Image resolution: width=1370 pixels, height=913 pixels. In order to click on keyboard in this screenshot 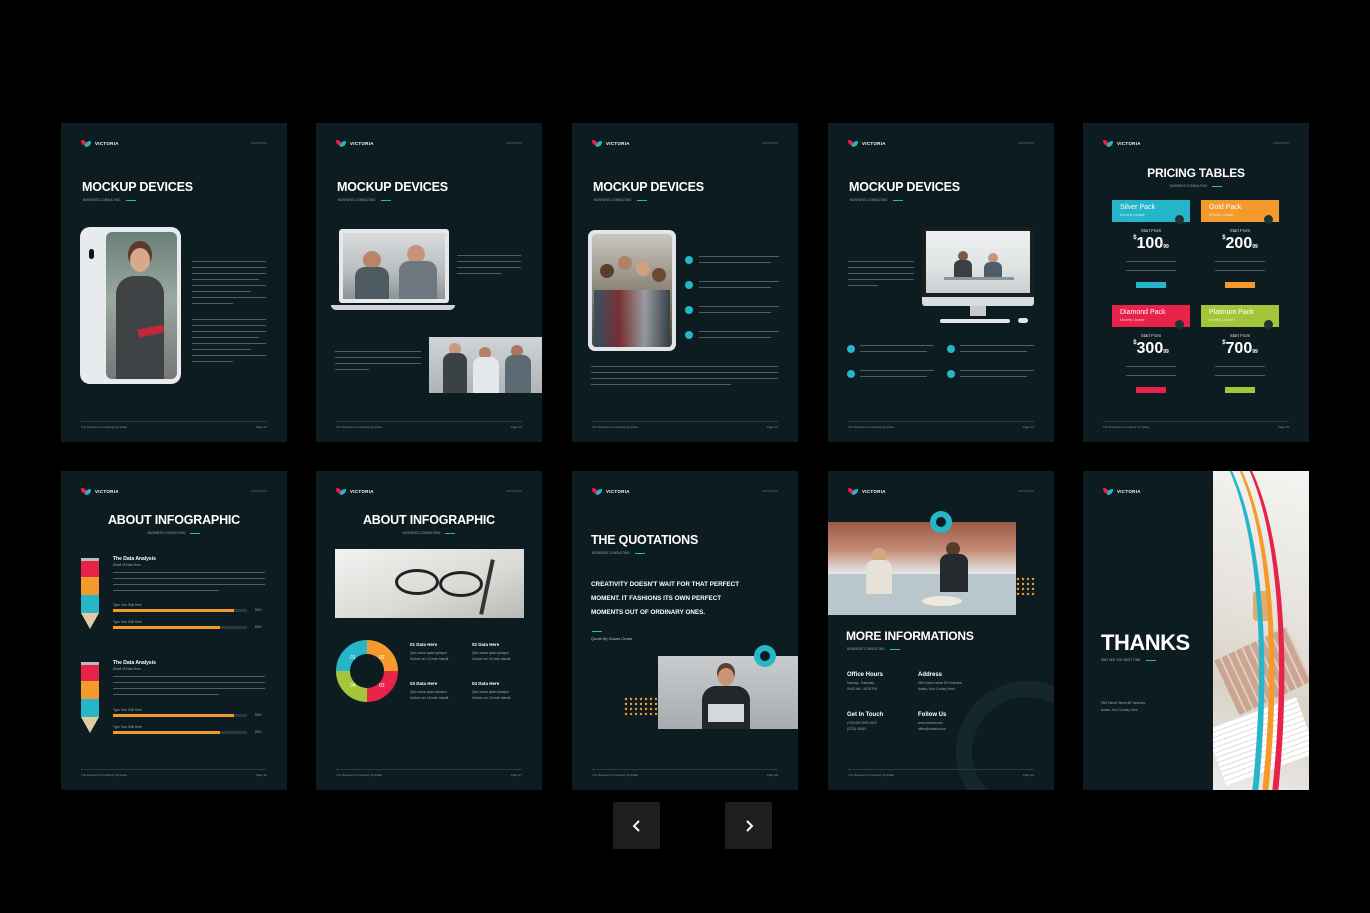, I will do `click(975, 321)`.